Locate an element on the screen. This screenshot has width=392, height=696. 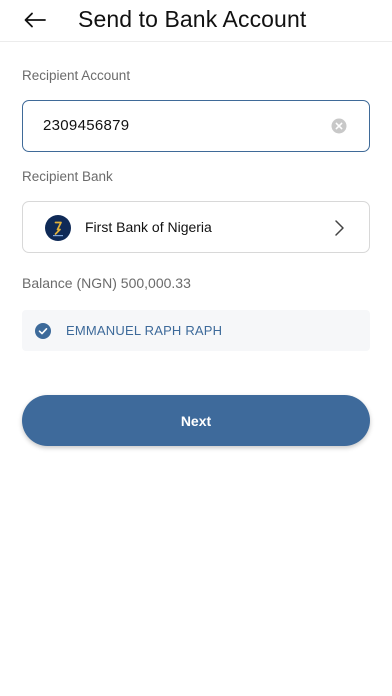
first-bank-logo-icon is located at coordinates (58, 228).